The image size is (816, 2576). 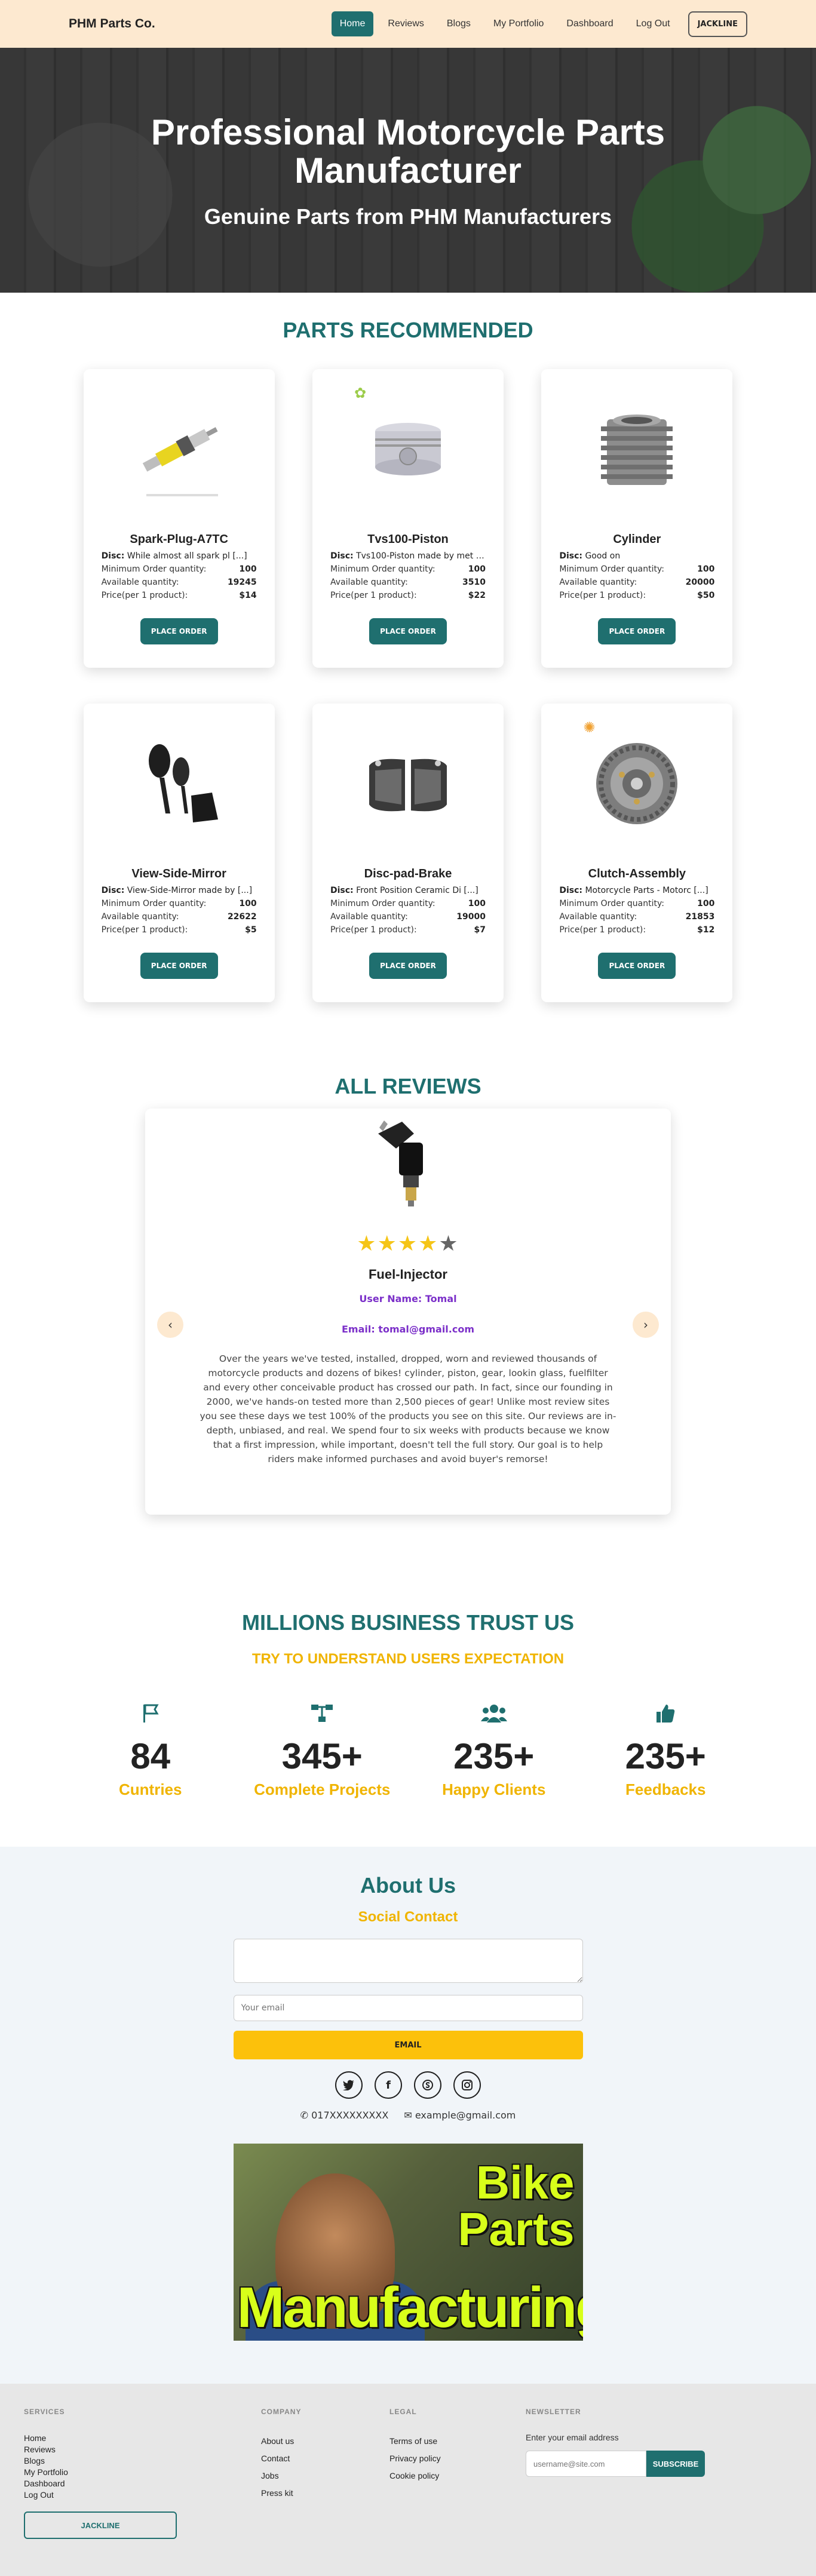 I want to click on nav-link-blogs: Blogs, so click(x=458, y=23).